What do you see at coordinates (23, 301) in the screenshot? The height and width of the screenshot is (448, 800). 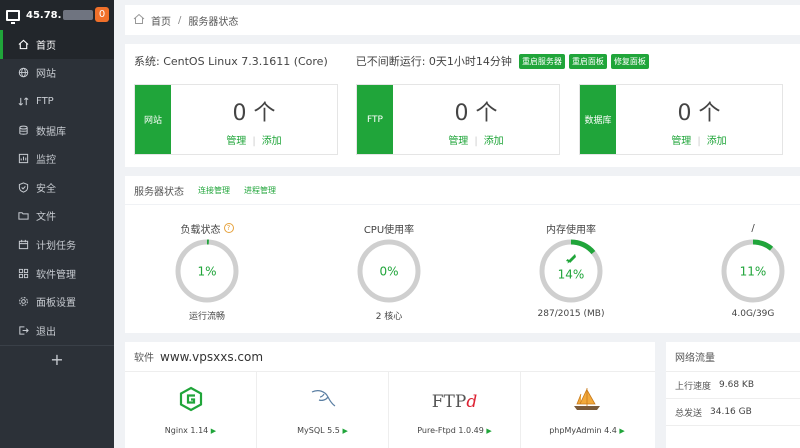 I see `gear-icon` at bounding box center [23, 301].